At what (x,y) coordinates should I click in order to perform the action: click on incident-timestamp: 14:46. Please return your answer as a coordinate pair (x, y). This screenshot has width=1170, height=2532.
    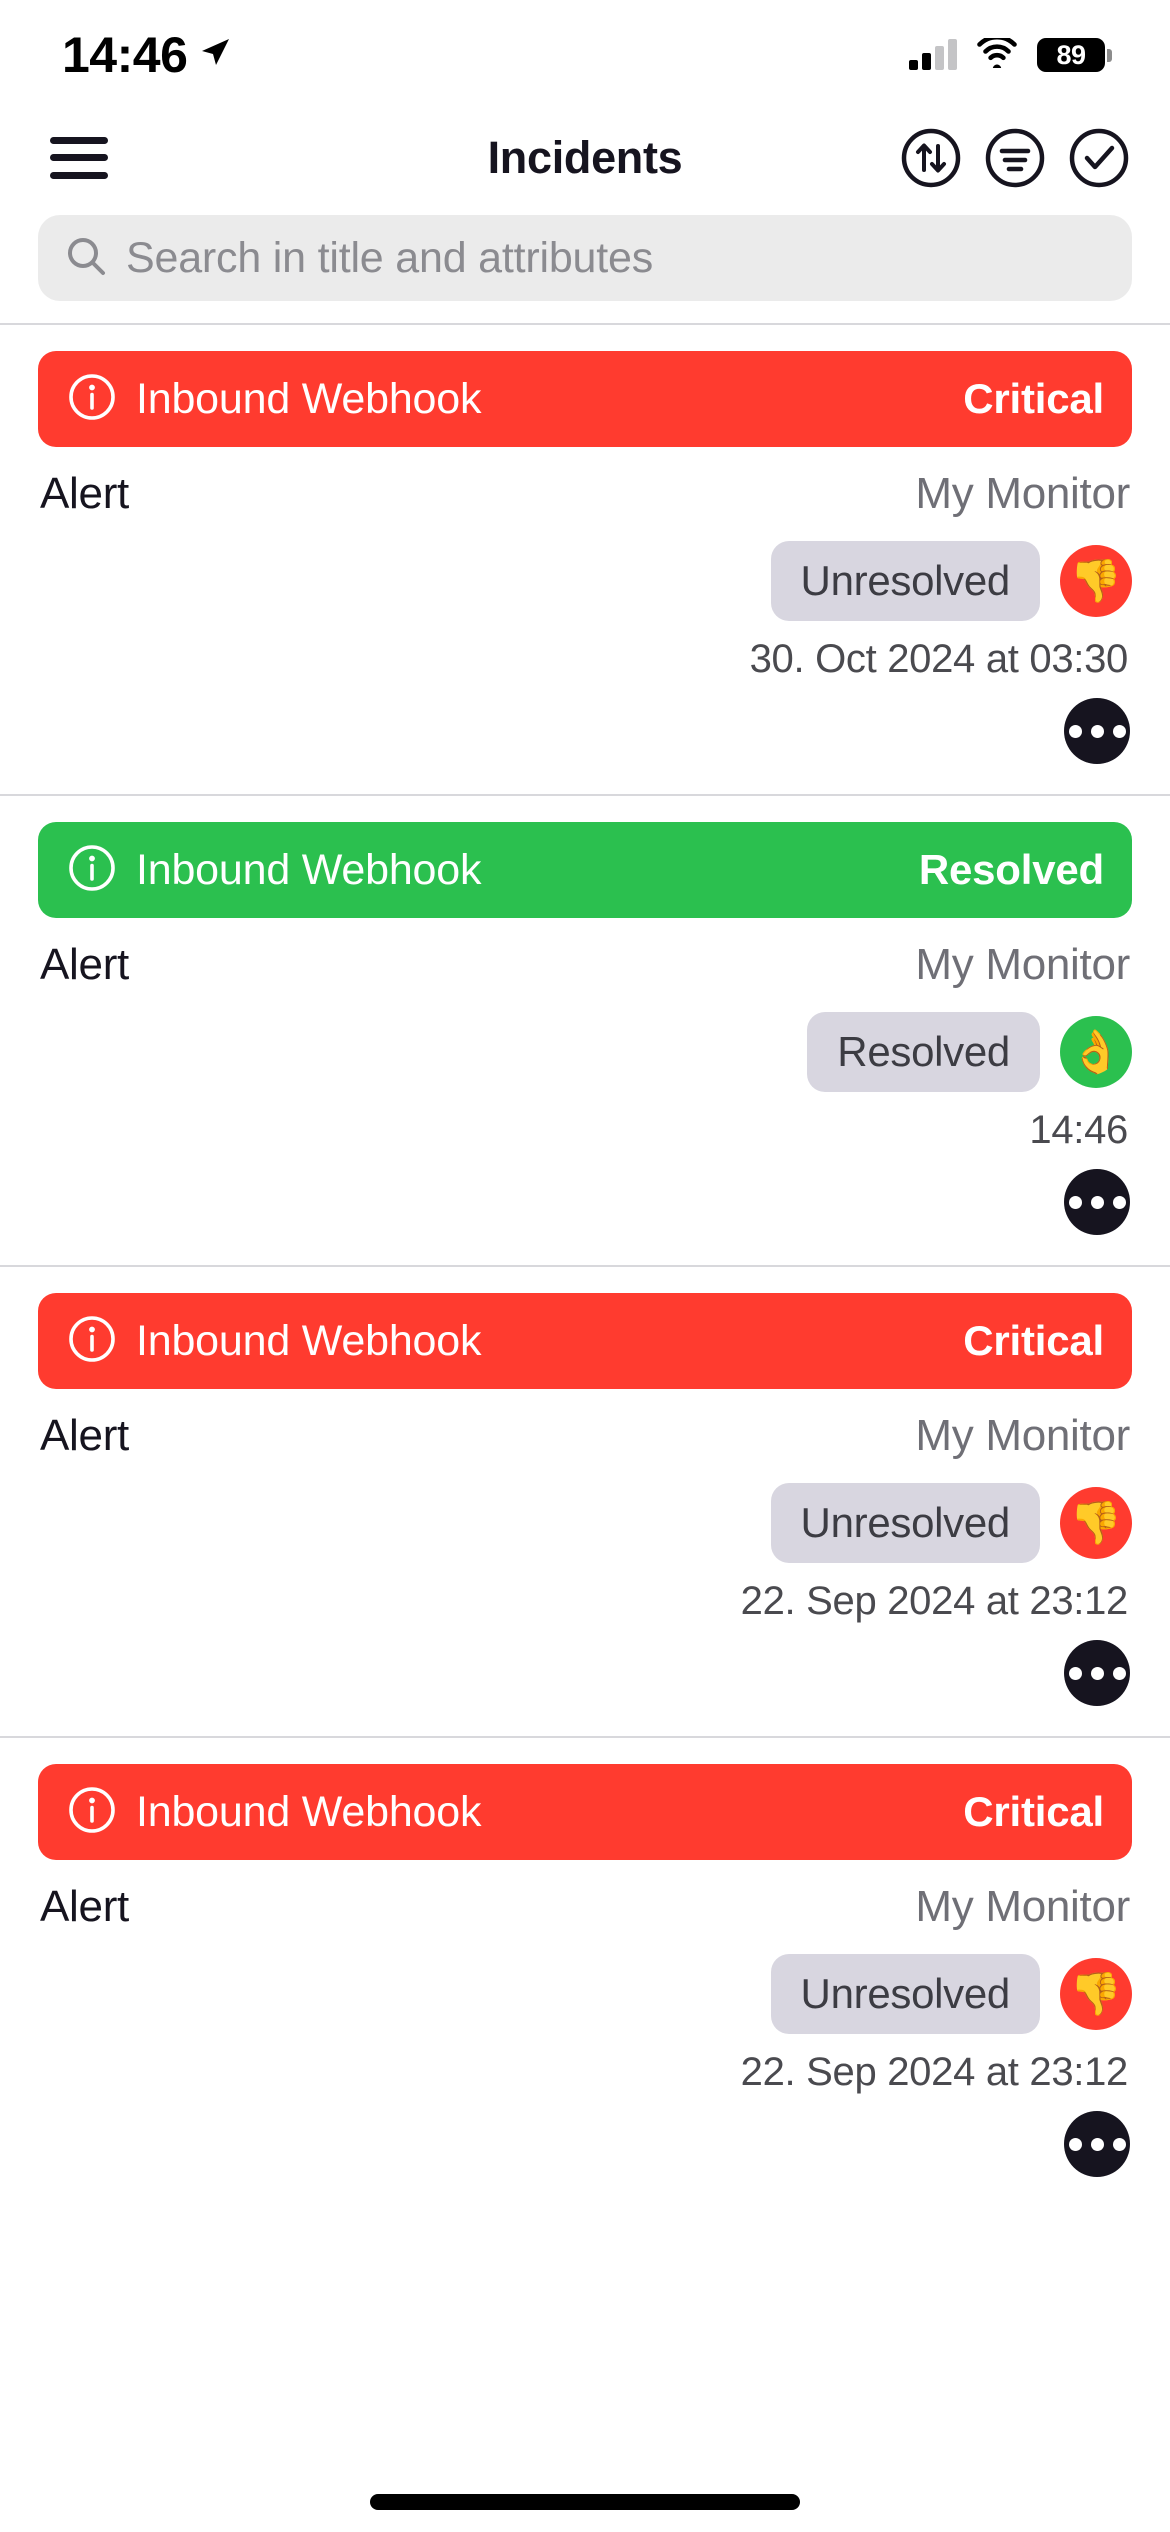
    Looking at the image, I should click on (1078, 1130).